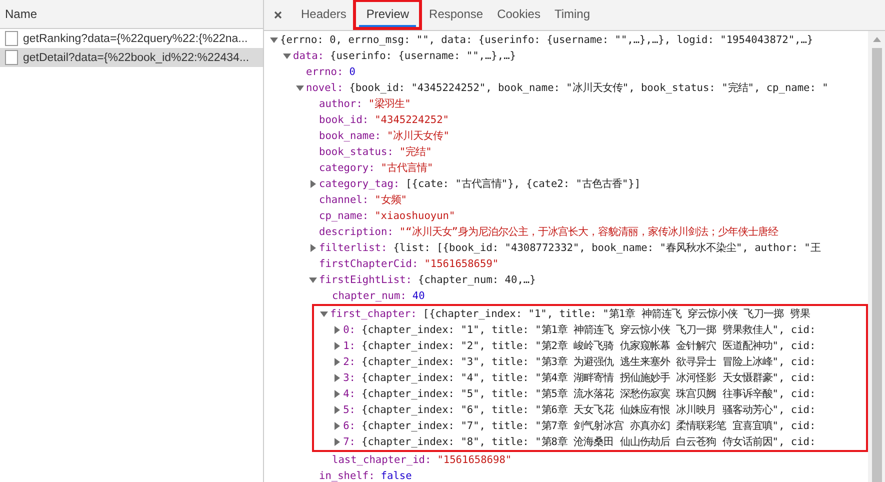  What do you see at coordinates (347, 168) in the screenshot?
I see `json-key: category:` at bounding box center [347, 168].